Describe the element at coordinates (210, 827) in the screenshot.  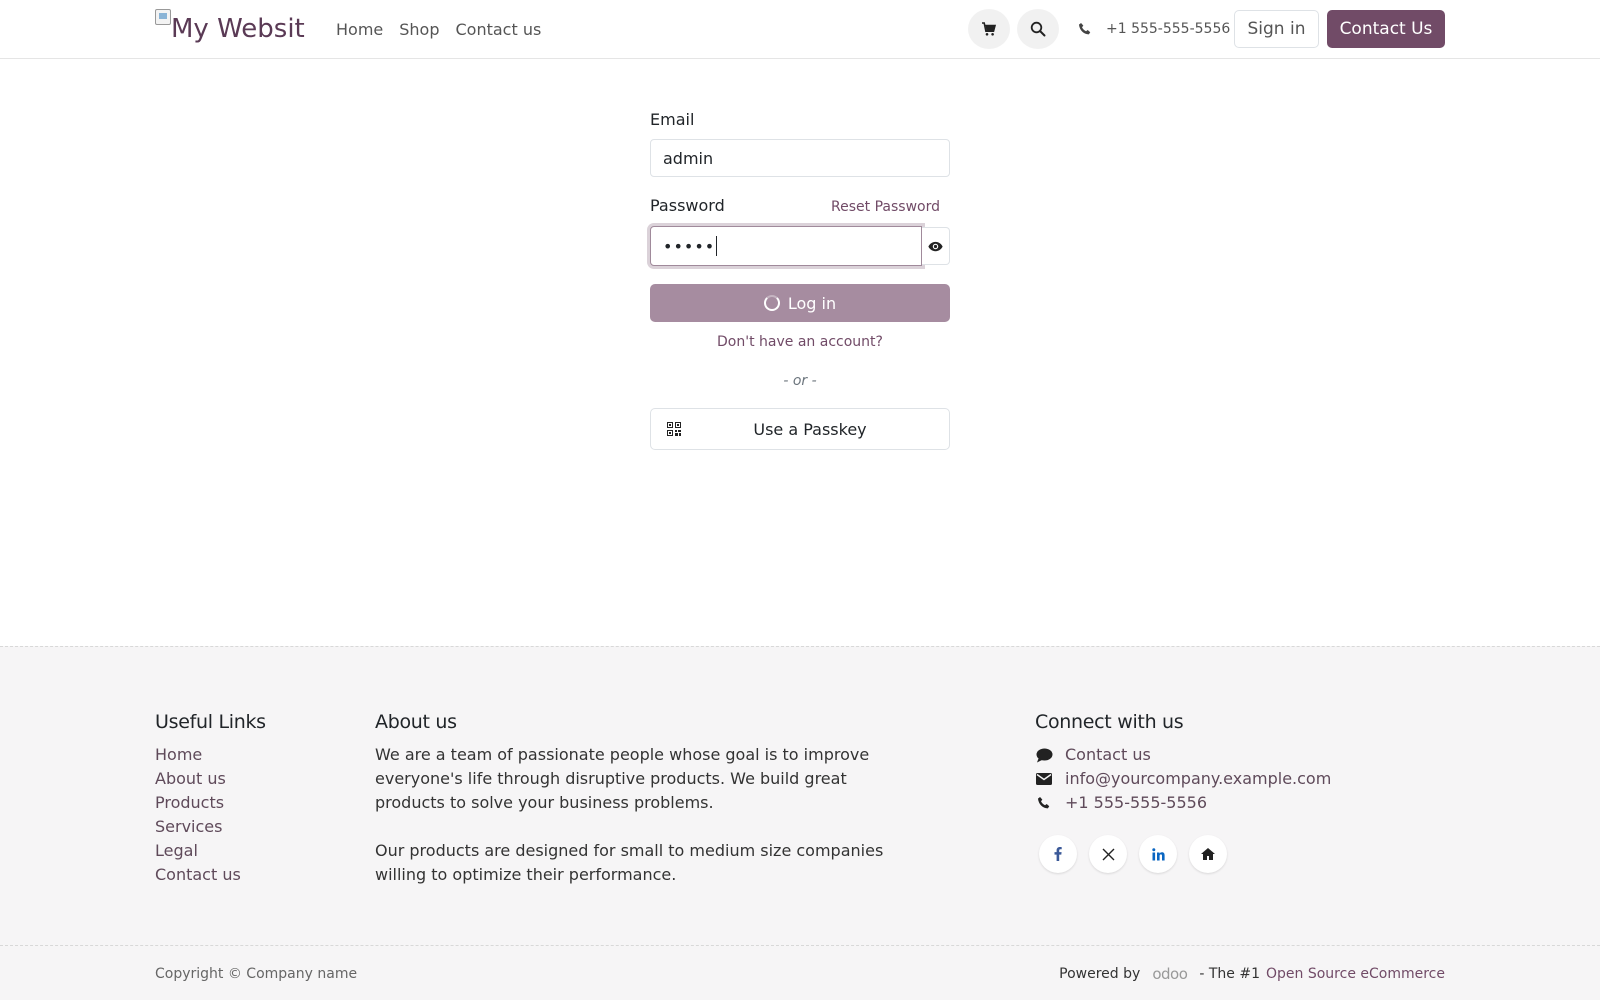
I see `footer-link-services: Services` at that location.